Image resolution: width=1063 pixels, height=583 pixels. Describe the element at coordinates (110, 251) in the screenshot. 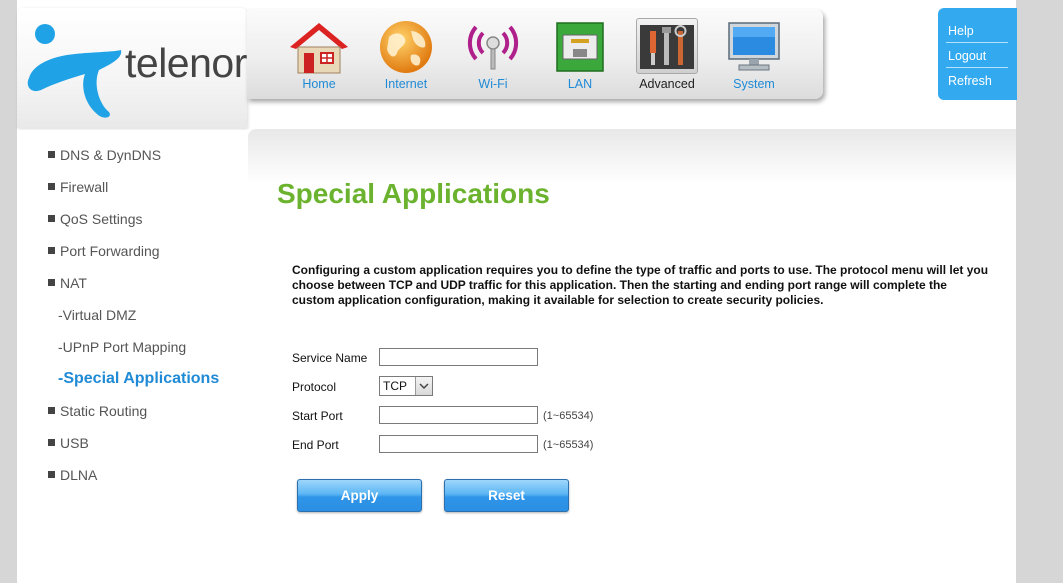

I see `sidebar-item-label: Port Forwarding` at that location.